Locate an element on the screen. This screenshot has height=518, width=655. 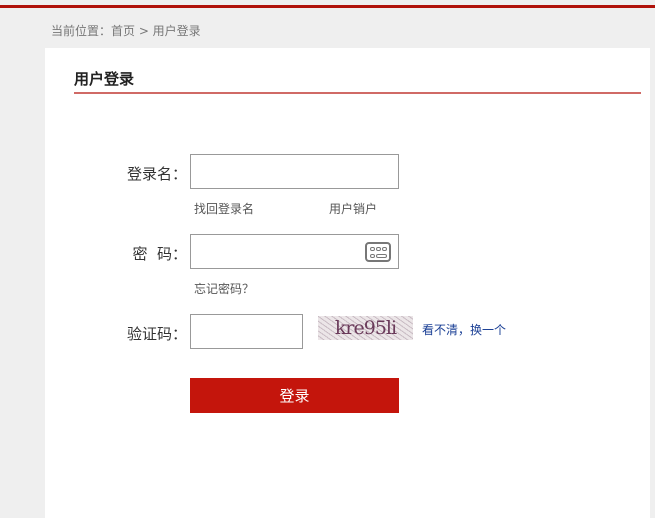
keyboard-icon is located at coordinates (378, 252).